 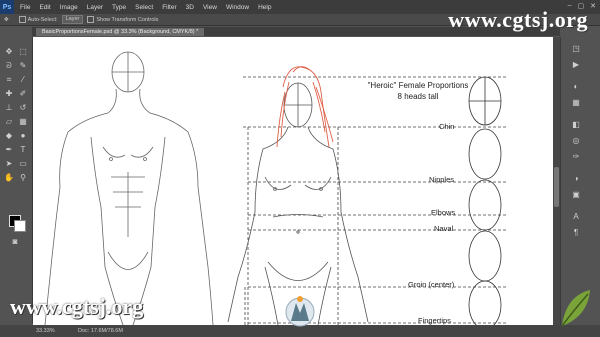 I want to click on watermark-top: www.cgtsj.org, so click(x=518, y=19).